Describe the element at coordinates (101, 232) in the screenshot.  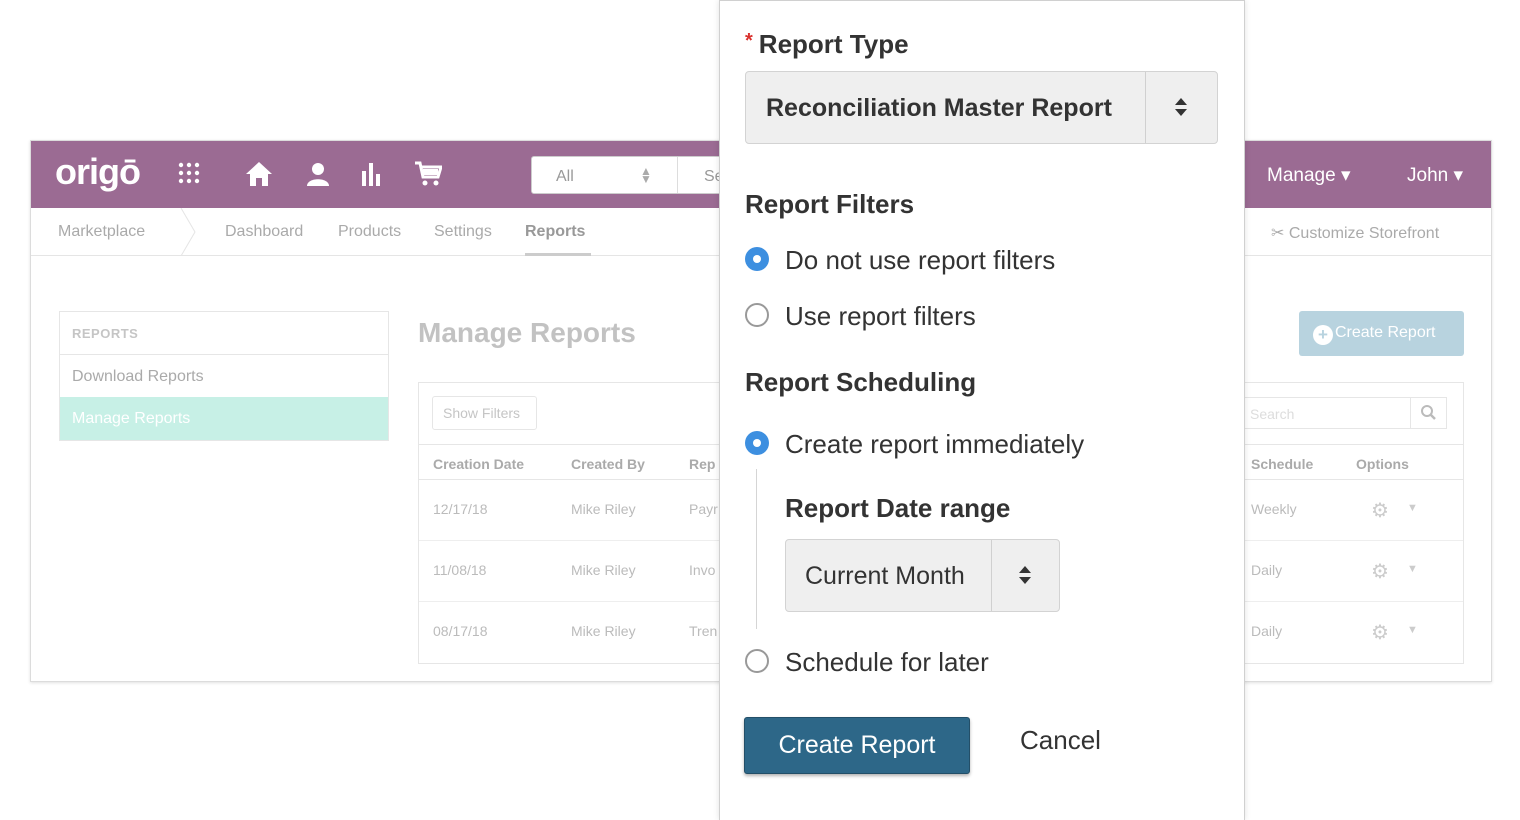
I see `subnav-marketplace: Marketplace` at that location.